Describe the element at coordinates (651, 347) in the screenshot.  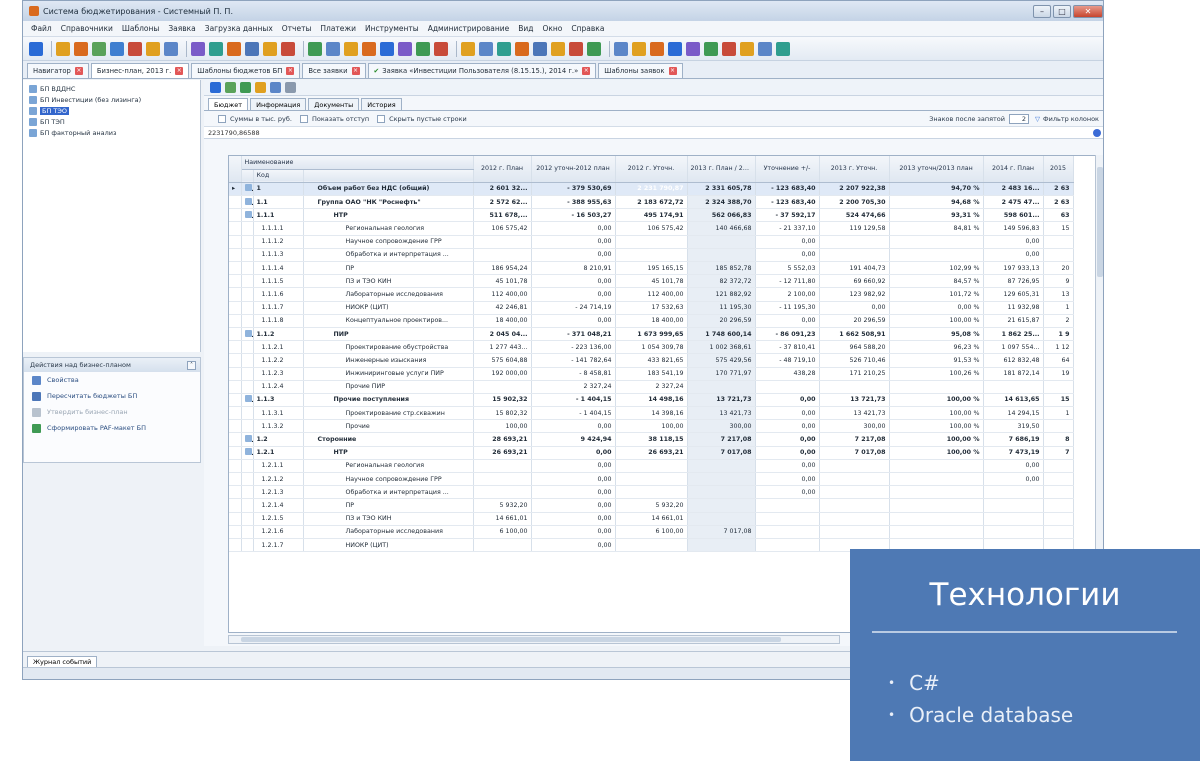
I see `value-cell: 1 054 309,78` at that location.